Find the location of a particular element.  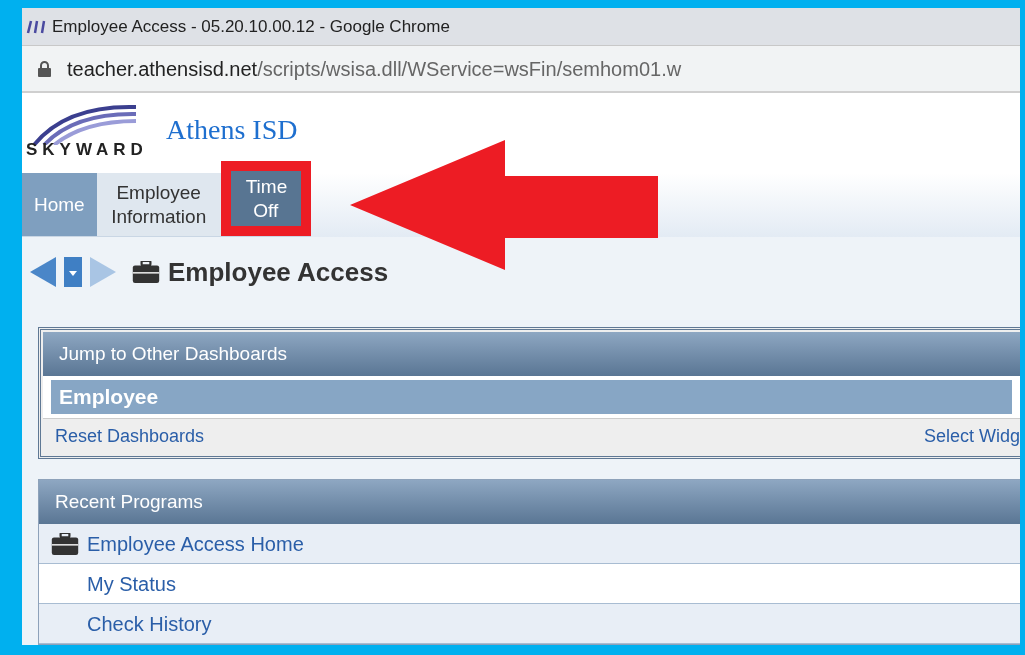

address-bar: teacher.athensisd.net/scripts/wsisa.dll/WService=wsFin/semhom01.w is located at coordinates (521, 69).